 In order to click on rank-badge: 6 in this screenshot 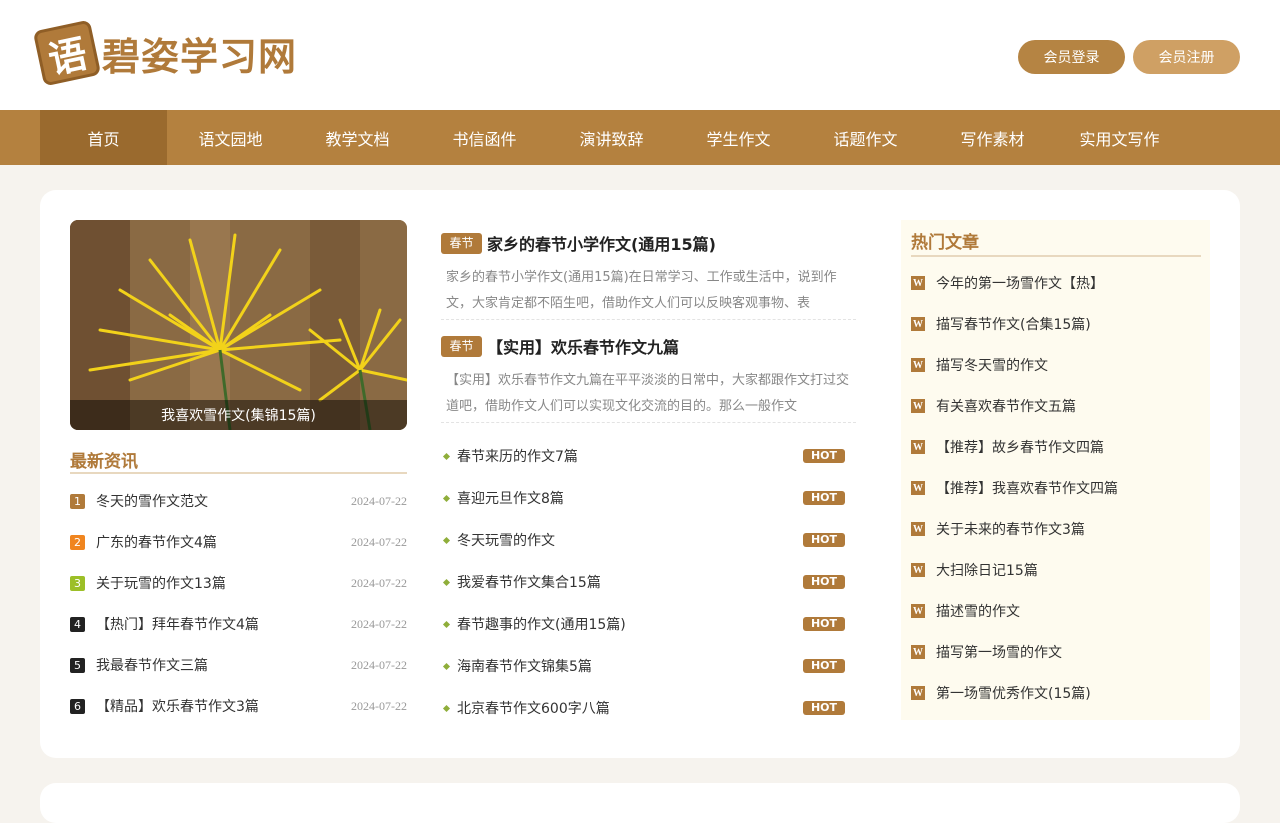, I will do `click(77, 706)`.